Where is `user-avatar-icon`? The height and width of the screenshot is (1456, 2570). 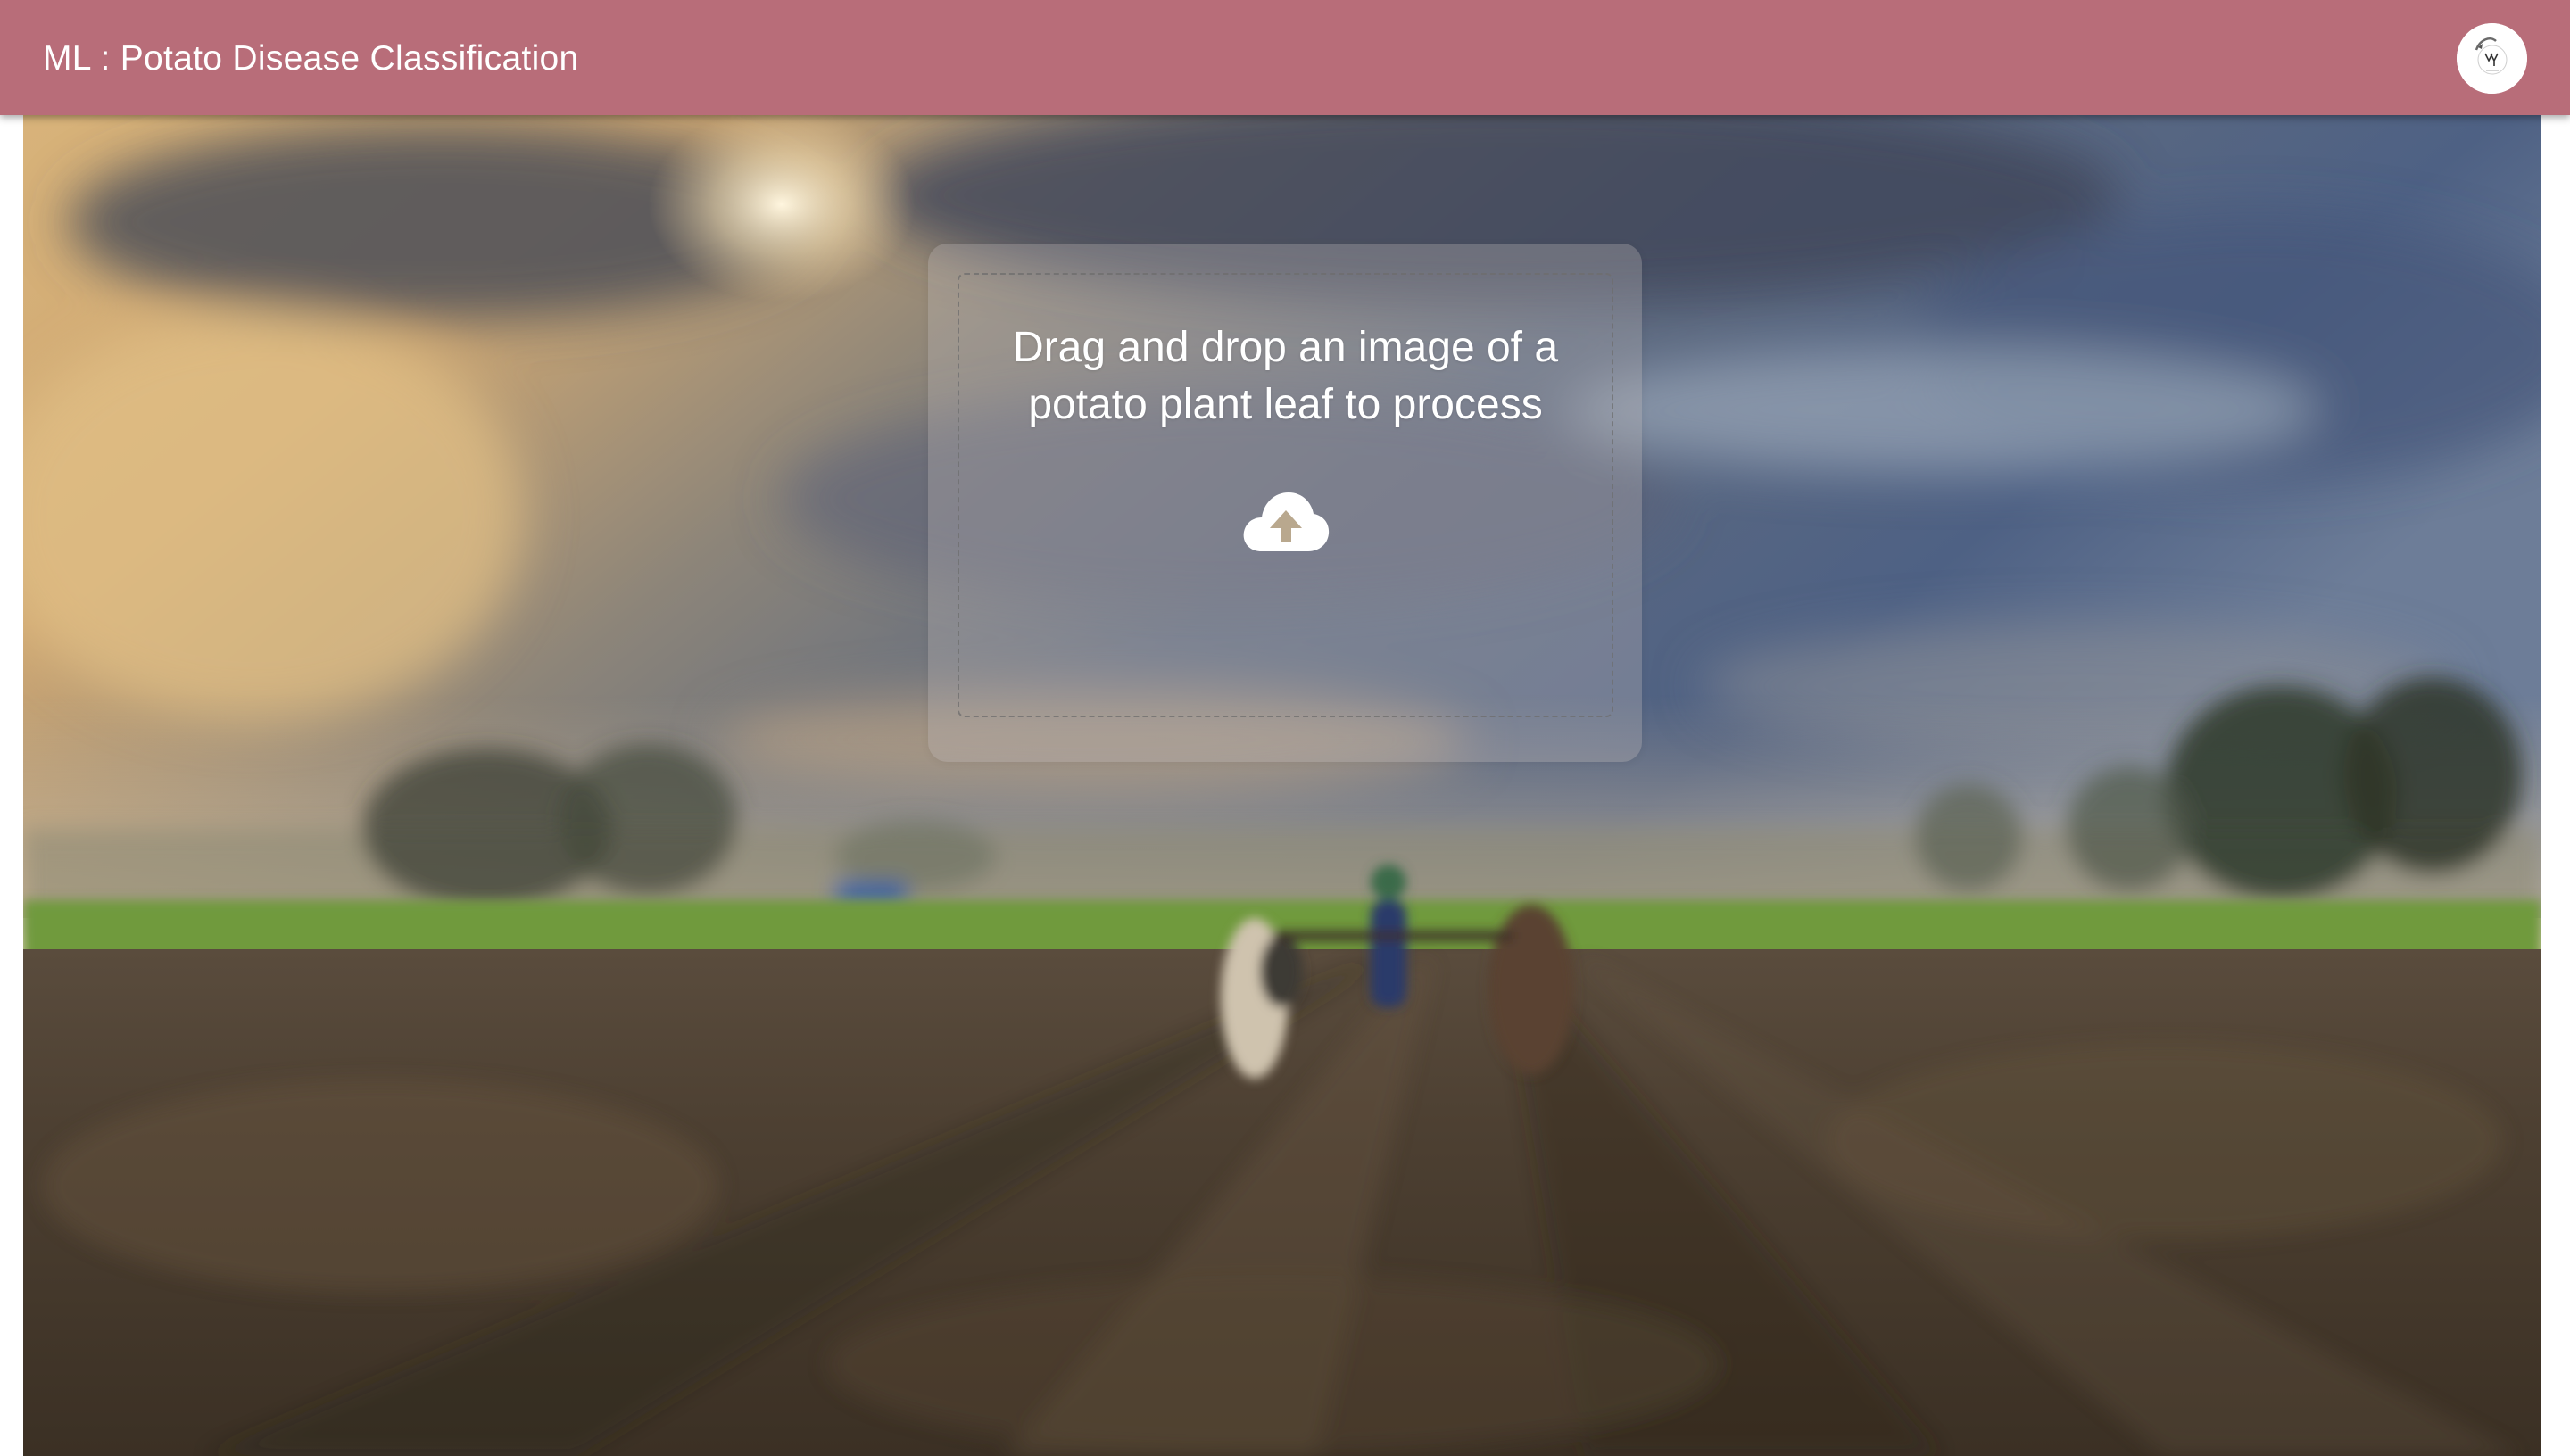 user-avatar-icon is located at coordinates (2492, 58).